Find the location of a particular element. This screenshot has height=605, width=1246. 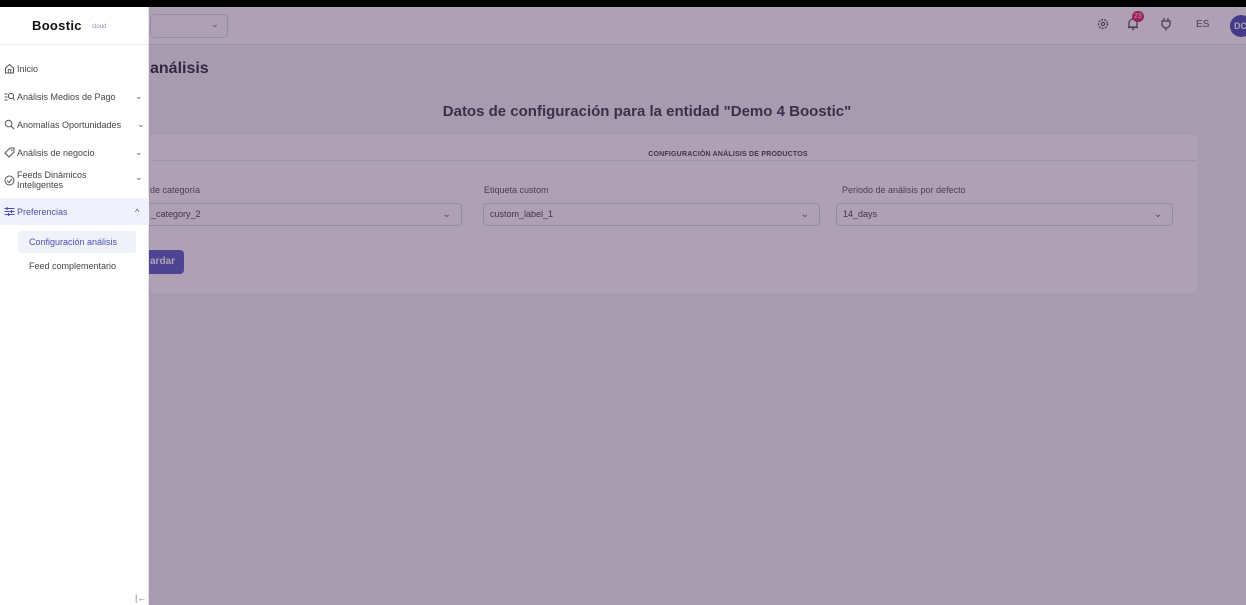

brand-suffix: cloud is located at coordinates (99, 27).